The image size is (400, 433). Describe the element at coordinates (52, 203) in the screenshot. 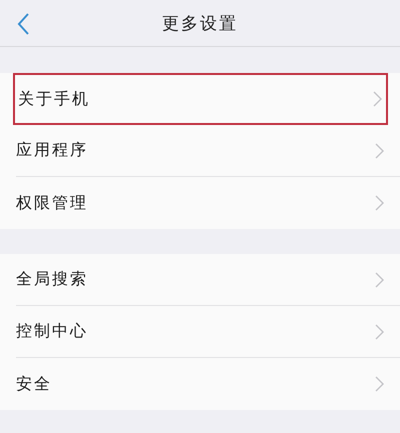

I see `item-label: 权限管理` at that location.